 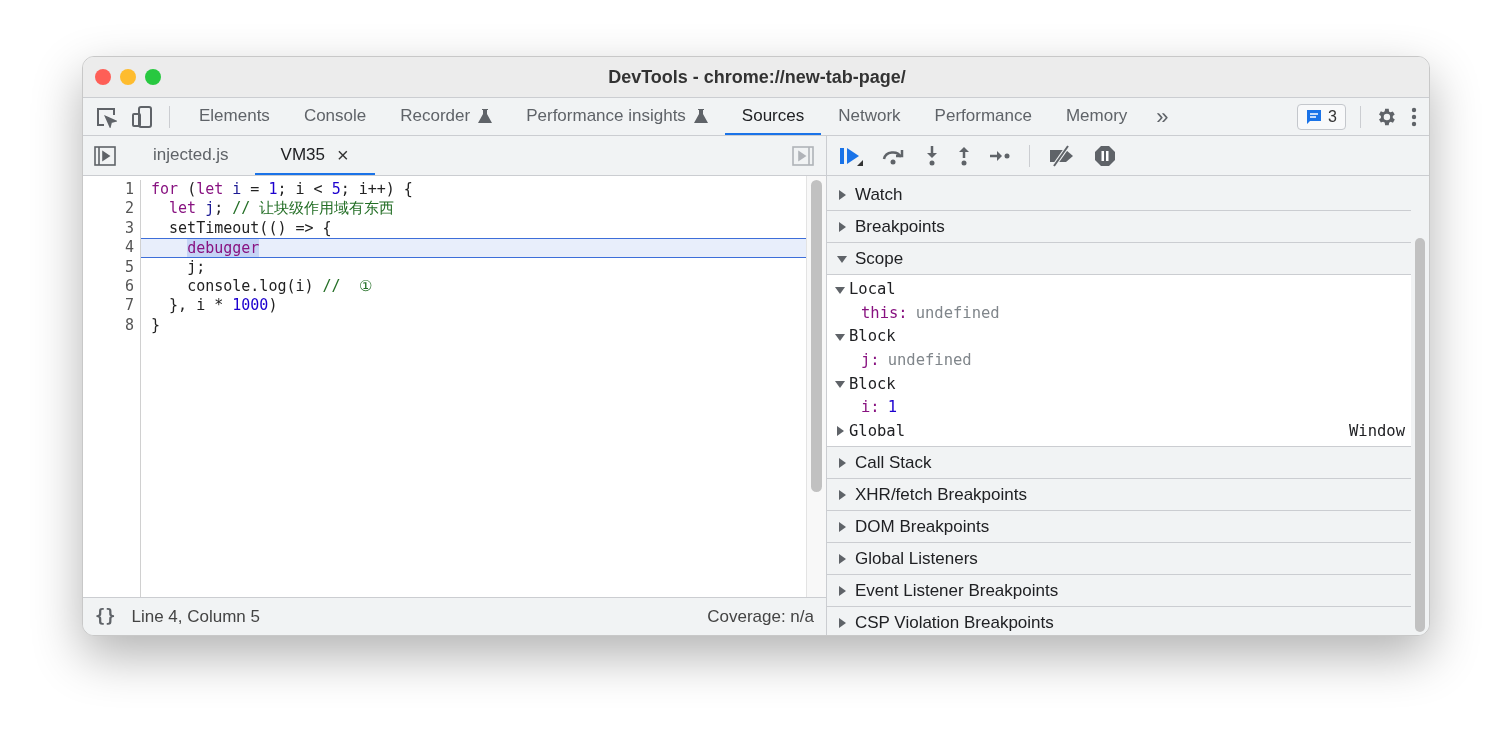 I want to click on panel-tab: Elements, so click(x=234, y=116).